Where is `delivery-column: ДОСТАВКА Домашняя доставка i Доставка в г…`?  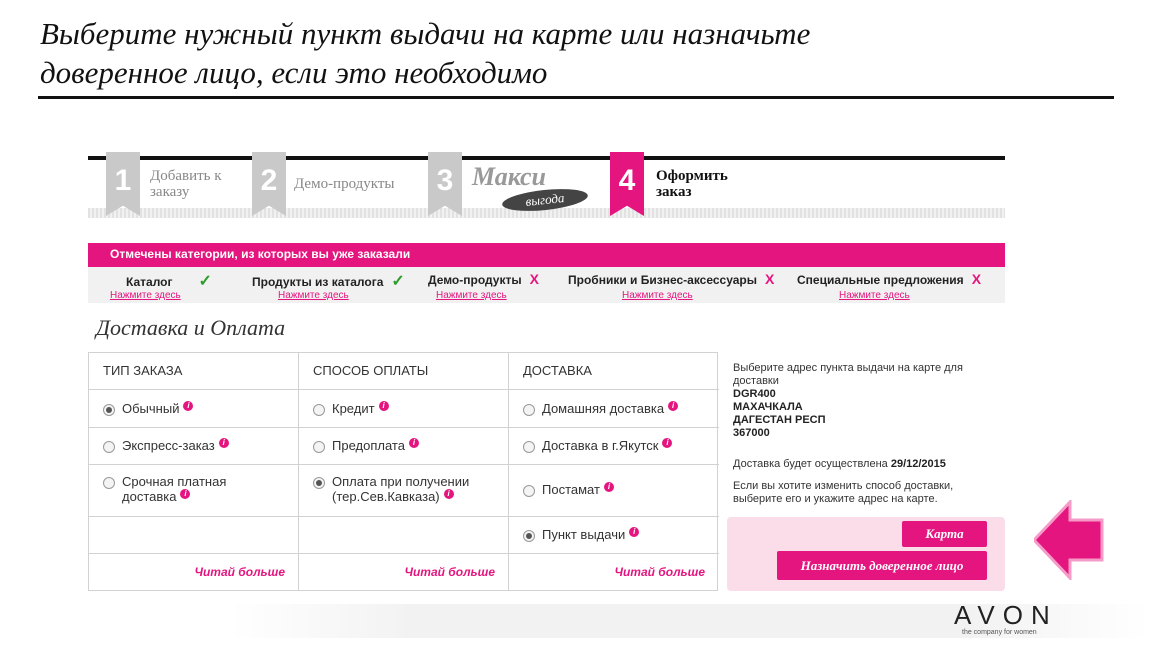
delivery-column: ДОСТАВКА Домашняя доставка i Доставка в г… is located at coordinates (614, 471).